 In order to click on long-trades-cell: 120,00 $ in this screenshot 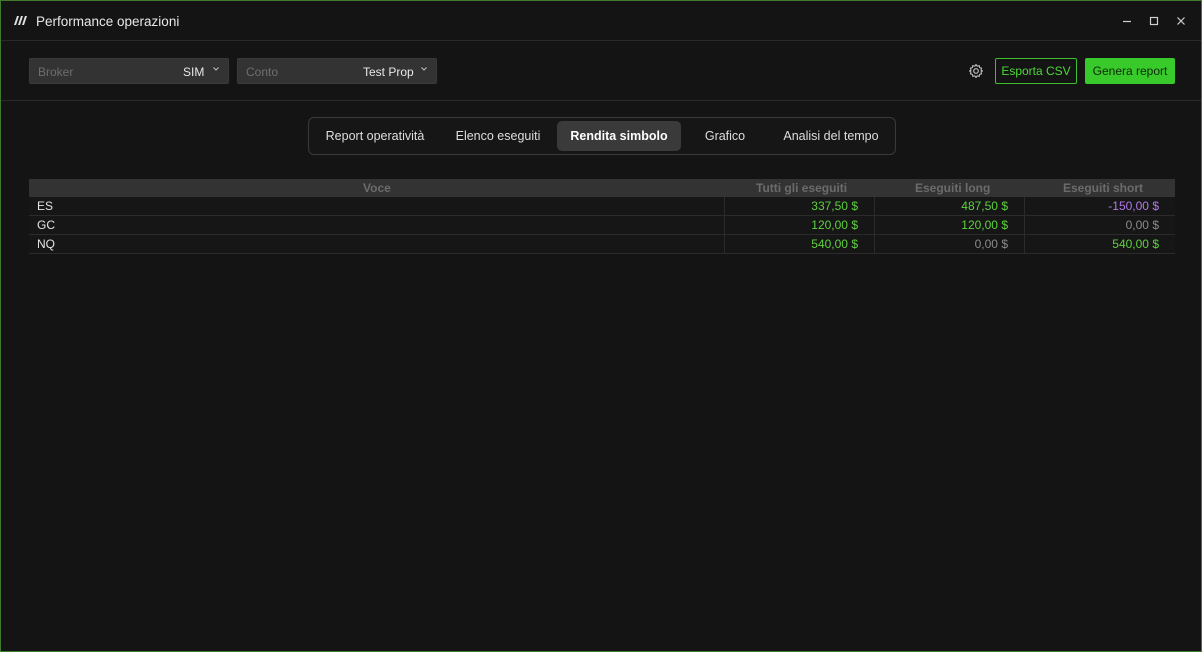, I will do `click(949, 225)`.